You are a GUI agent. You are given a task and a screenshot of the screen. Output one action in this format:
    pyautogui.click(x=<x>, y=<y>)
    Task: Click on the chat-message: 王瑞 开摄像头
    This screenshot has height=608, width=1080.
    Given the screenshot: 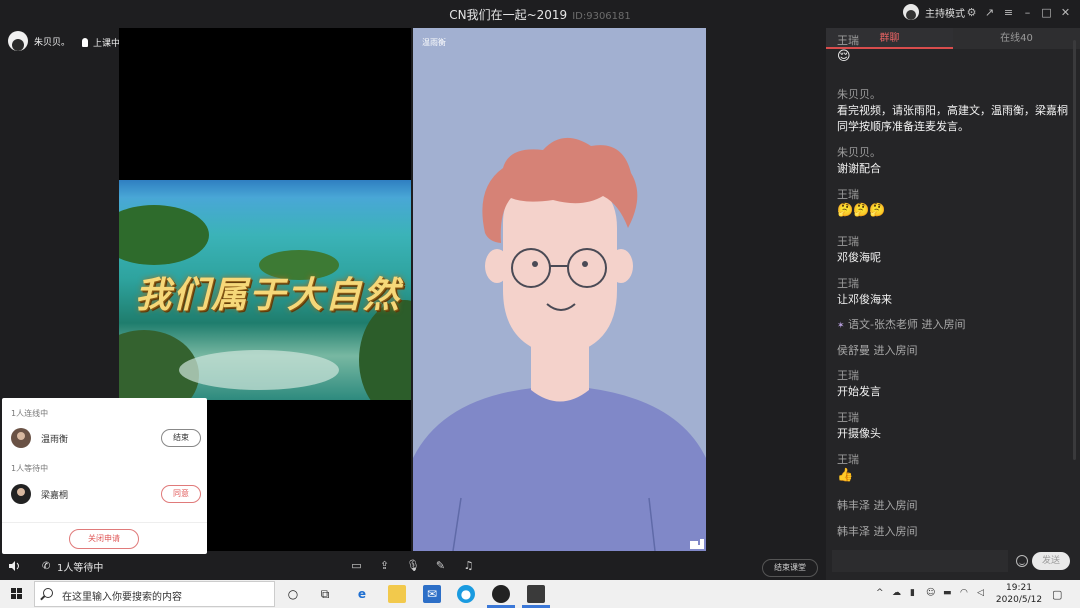 What is the action you would take?
    pyautogui.click(x=955, y=426)
    